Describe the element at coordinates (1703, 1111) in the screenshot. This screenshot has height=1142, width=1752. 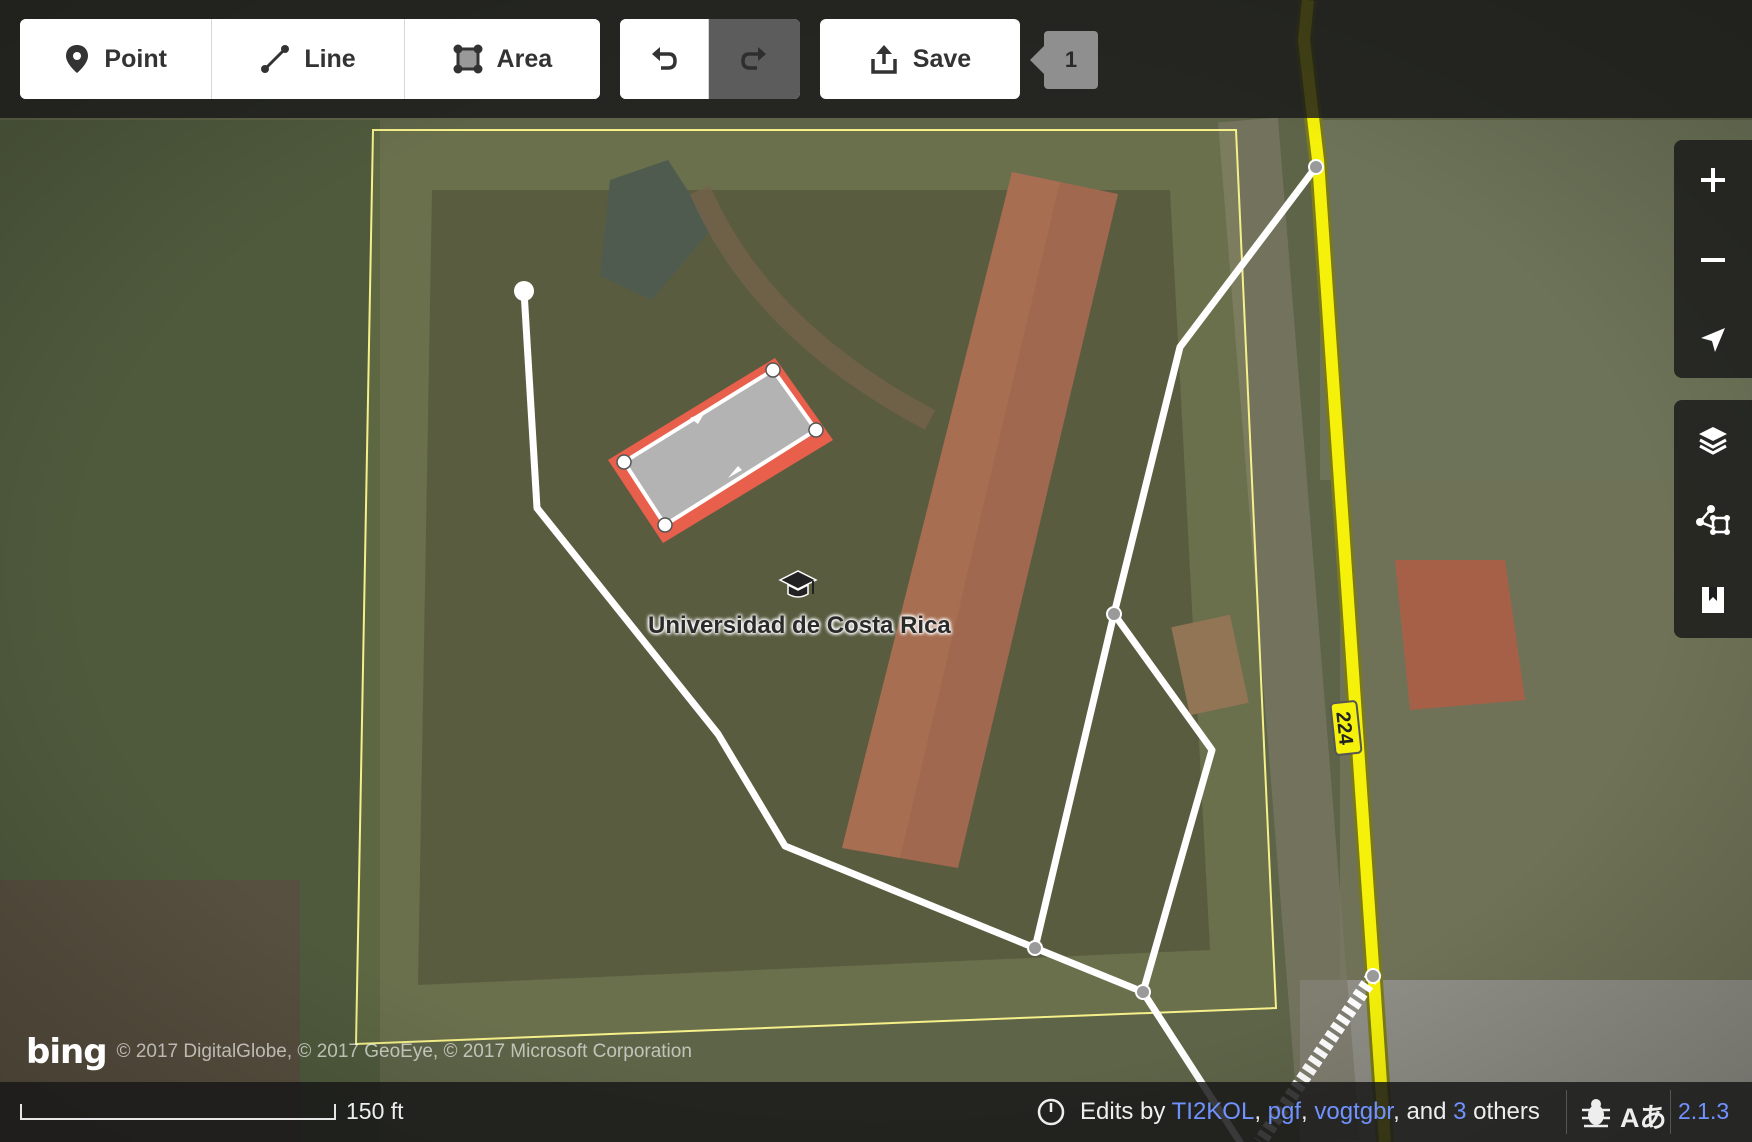
I see `version-link: 2.1.3` at that location.